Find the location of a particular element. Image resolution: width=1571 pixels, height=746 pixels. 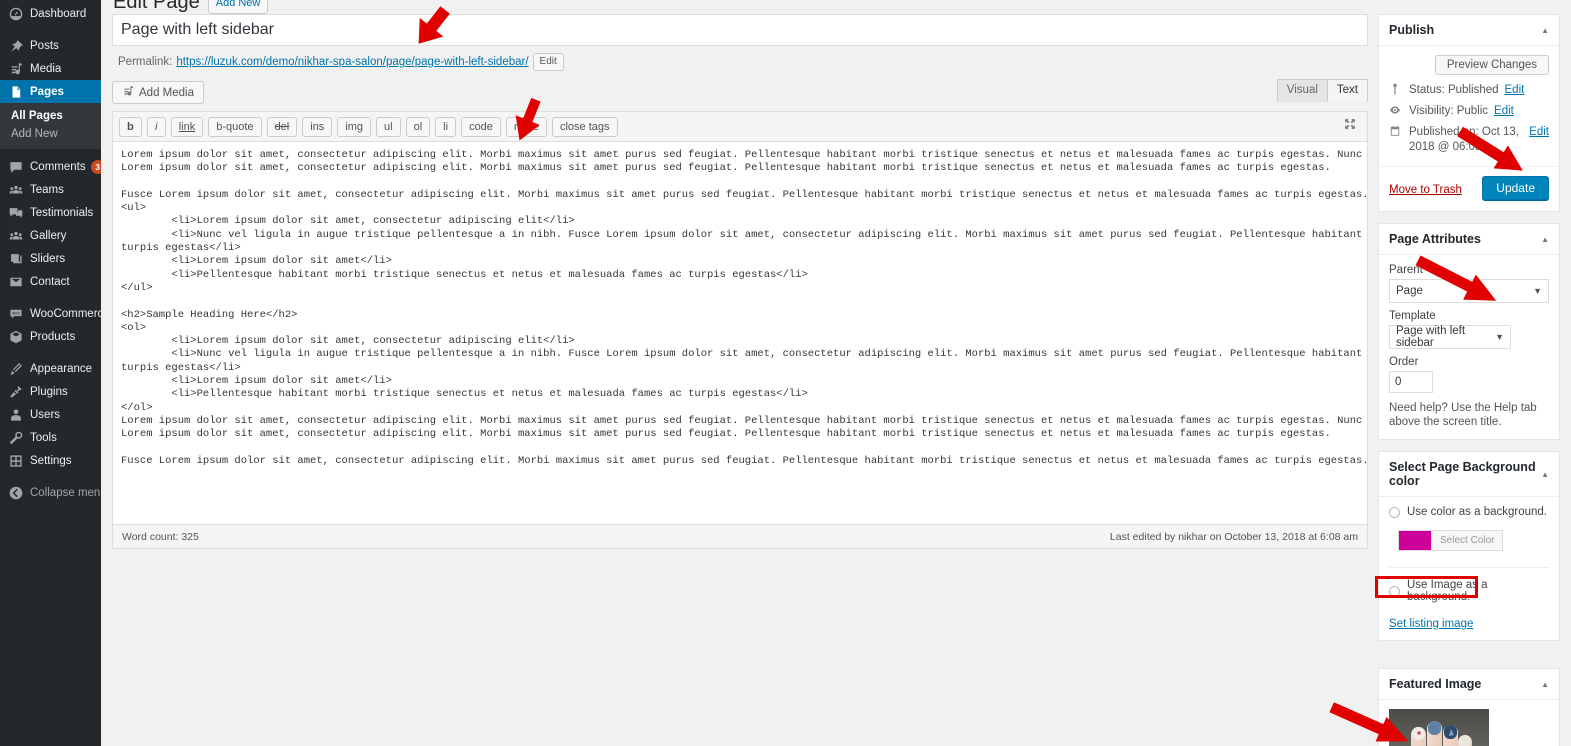

move-to-trash-wrap: Move to Trash is located at coordinates (1425, 188).